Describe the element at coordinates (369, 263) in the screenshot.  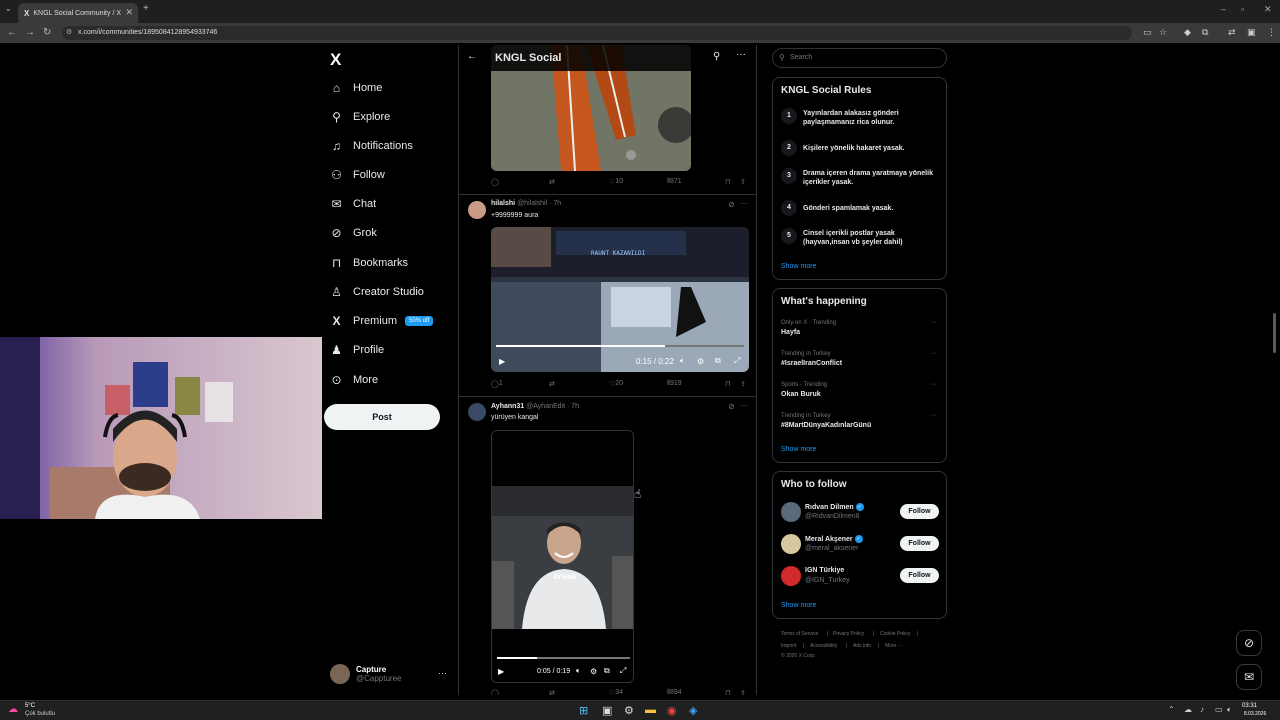
I see `nav-item-bookmarks: ⊓ Bookmarks` at that location.